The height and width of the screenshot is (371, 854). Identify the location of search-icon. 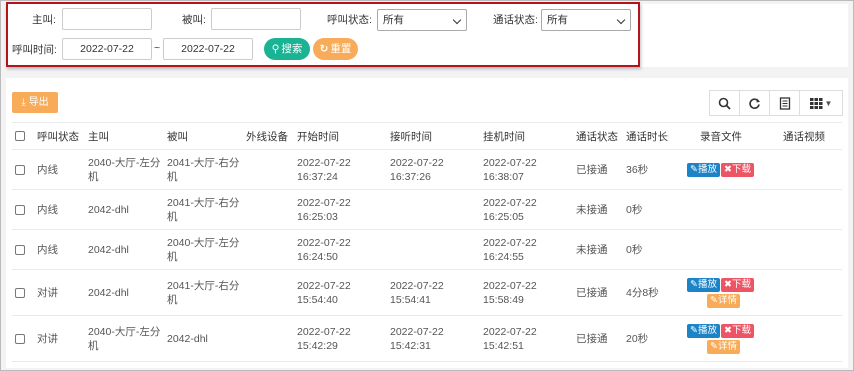
(724, 103).